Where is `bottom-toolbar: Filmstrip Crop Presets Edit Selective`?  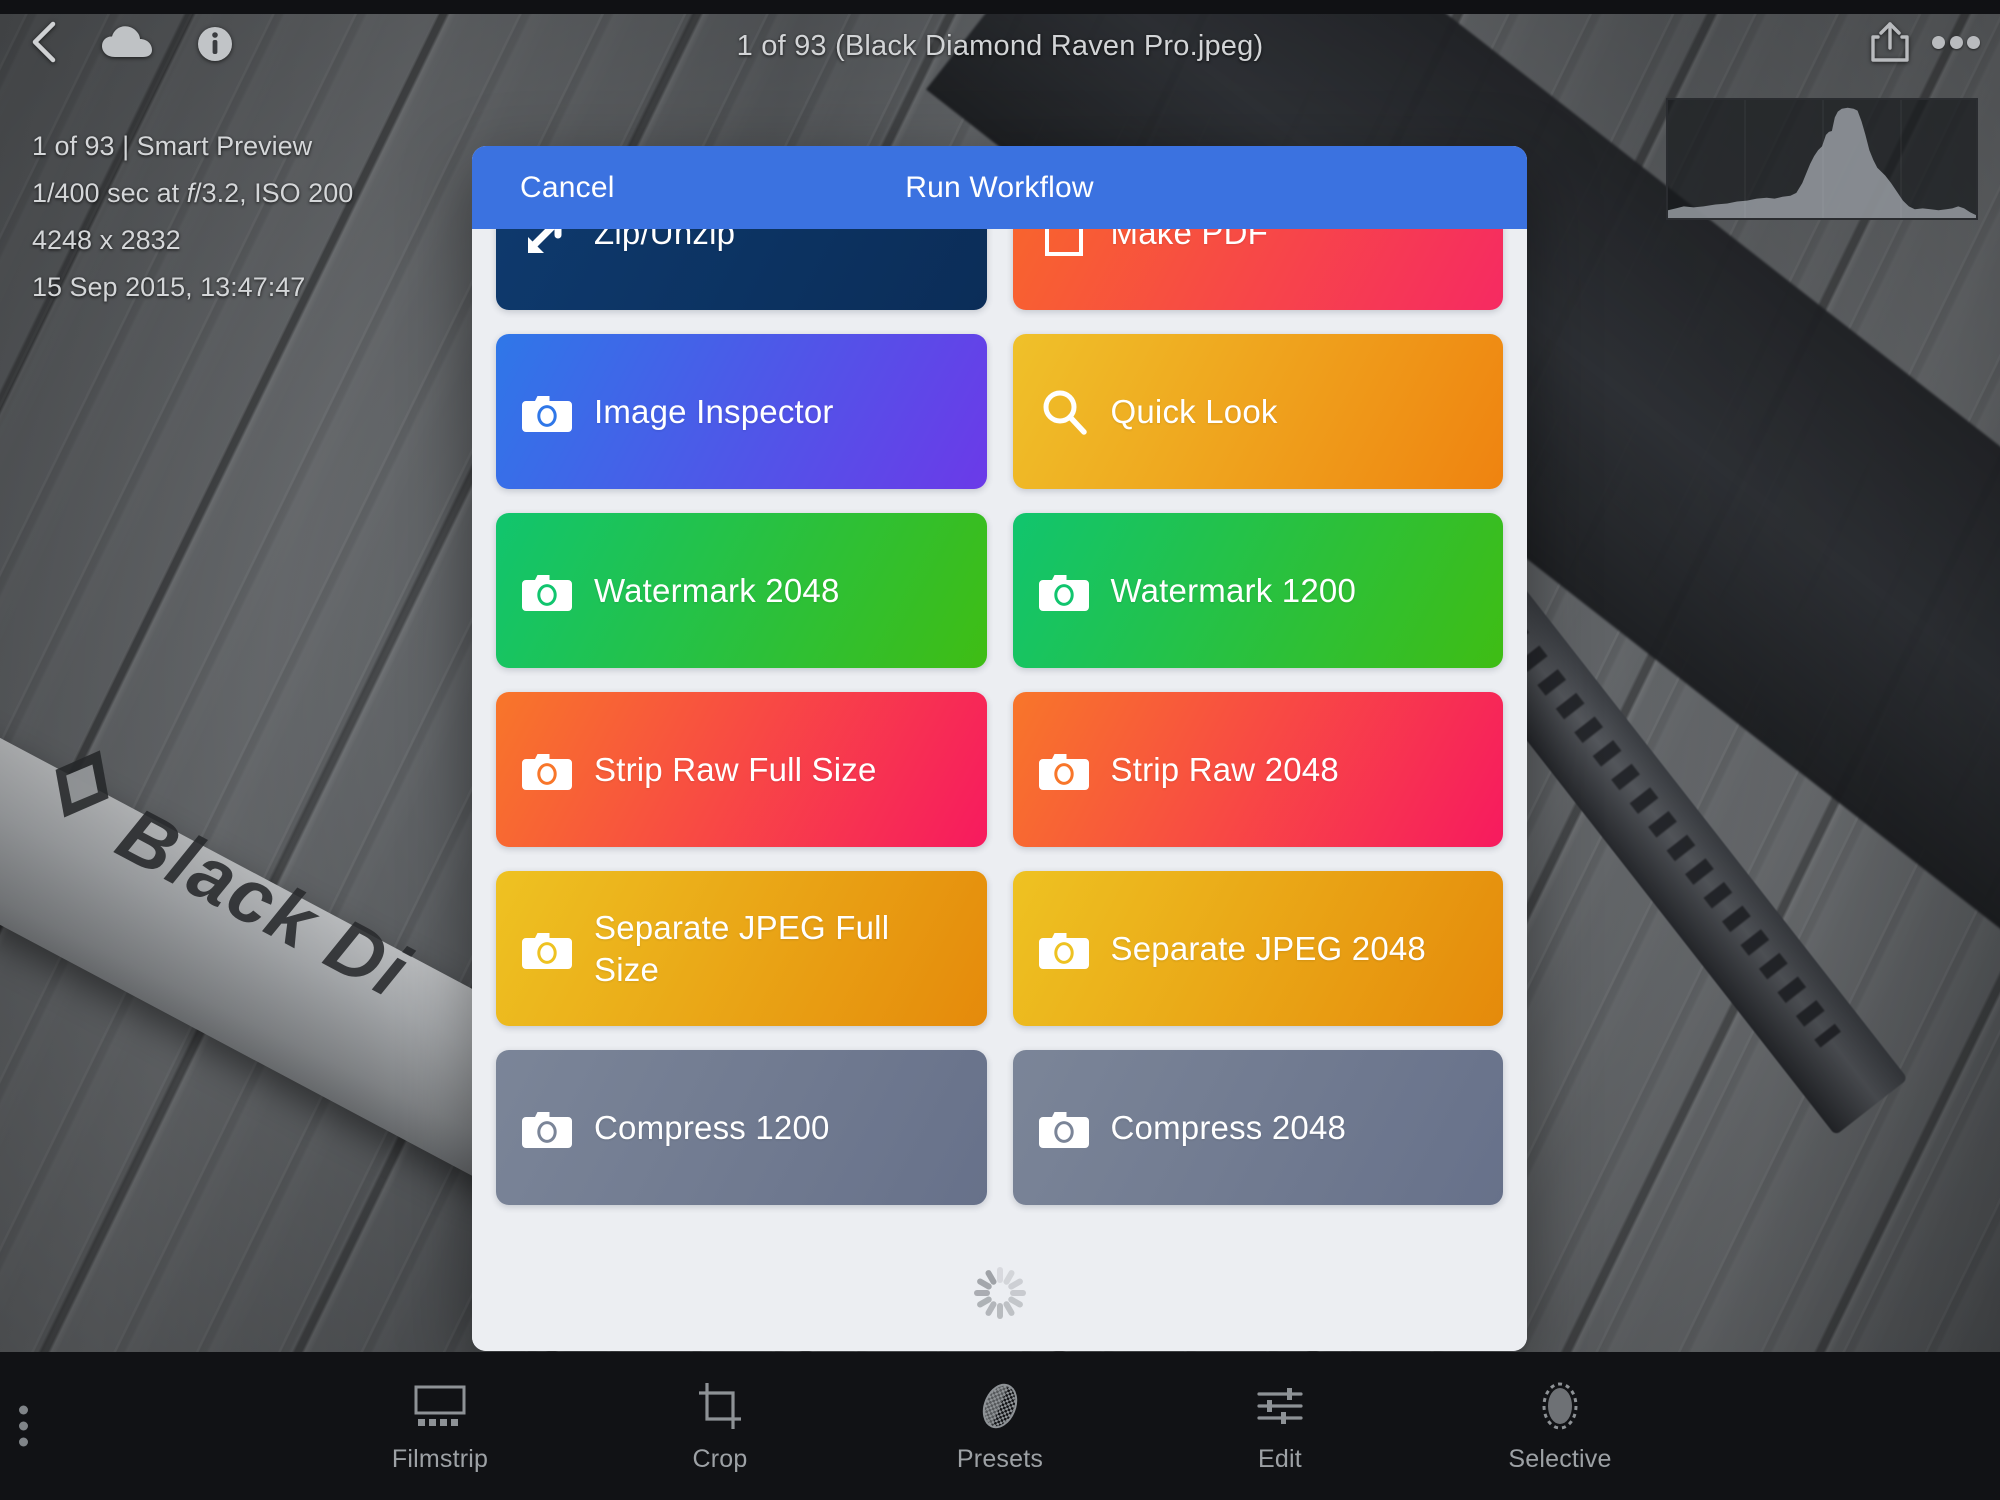 bottom-toolbar: Filmstrip Crop Presets Edit Selective is located at coordinates (1000, 1426).